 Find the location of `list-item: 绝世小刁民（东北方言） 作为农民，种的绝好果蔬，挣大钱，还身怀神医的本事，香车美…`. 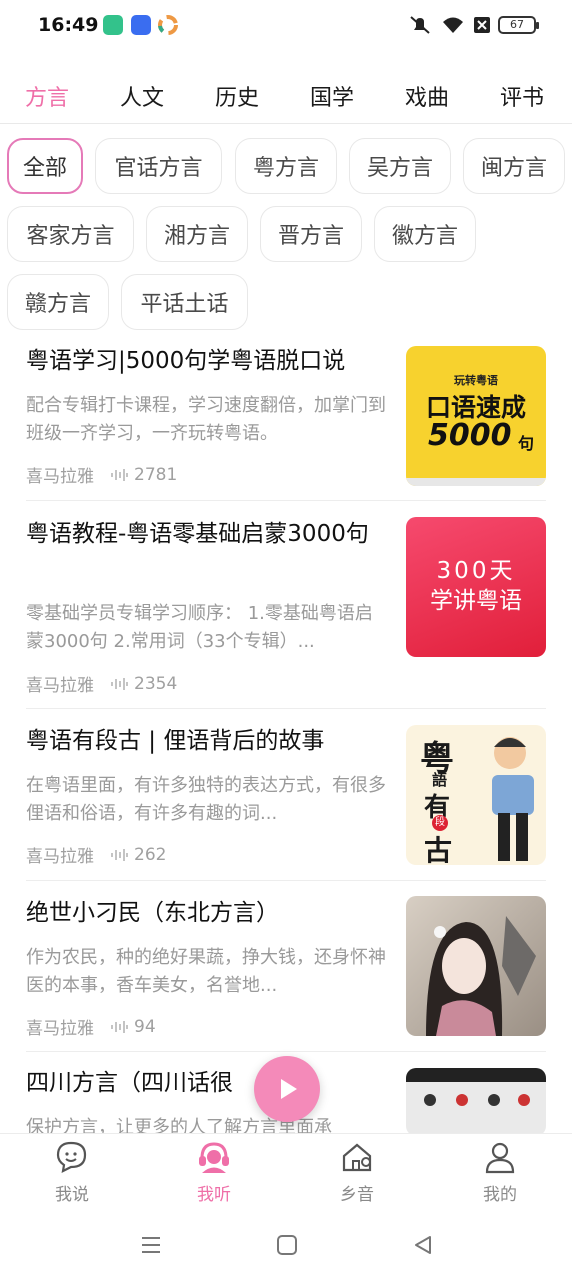

list-item: 绝世小刁民（东北方言） 作为农民，种的绝好果蔬，挣大钱，还身怀神医的本事，香车美… is located at coordinates (286, 971).